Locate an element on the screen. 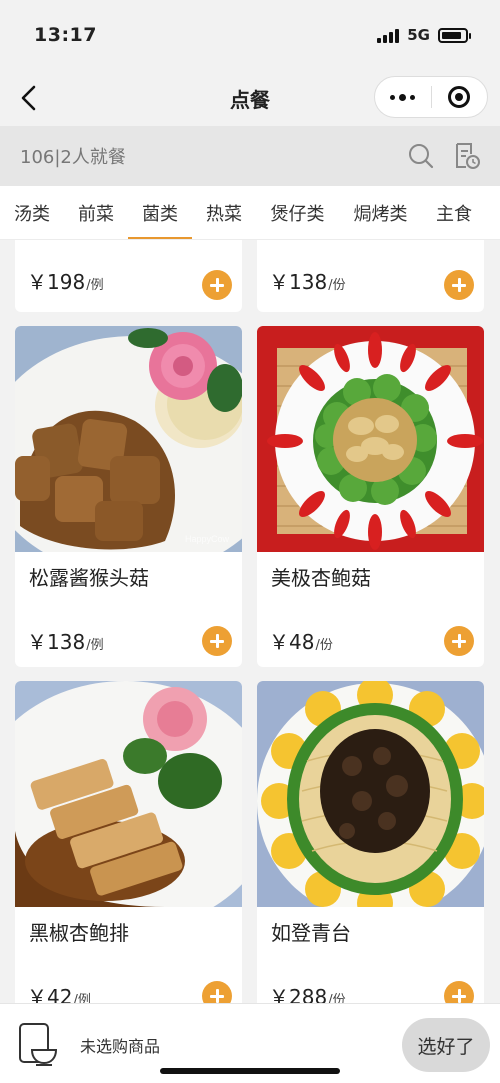 The height and width of the screenshot is (1083, 500). tab-staple: 主食 is located at coordinates (454, 212).